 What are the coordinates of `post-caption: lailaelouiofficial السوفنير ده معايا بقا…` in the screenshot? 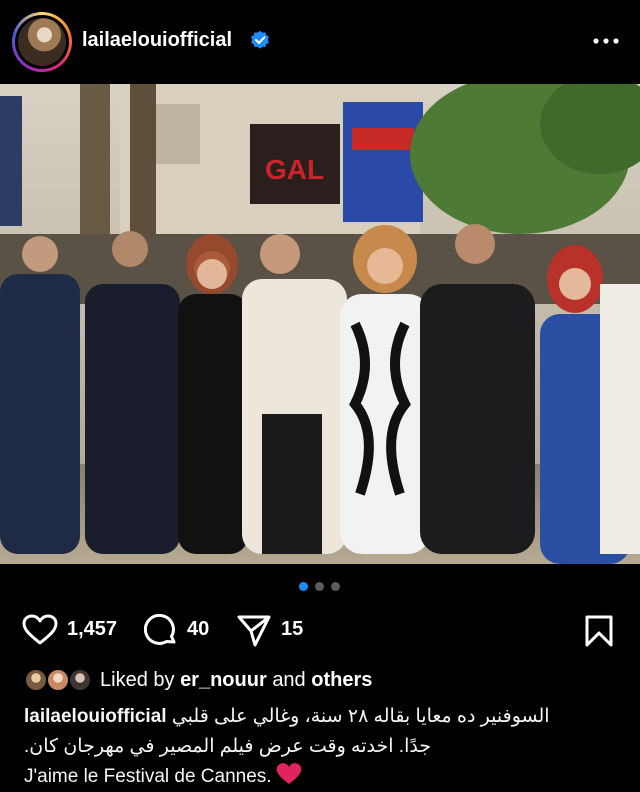 It's located at (324, 747).